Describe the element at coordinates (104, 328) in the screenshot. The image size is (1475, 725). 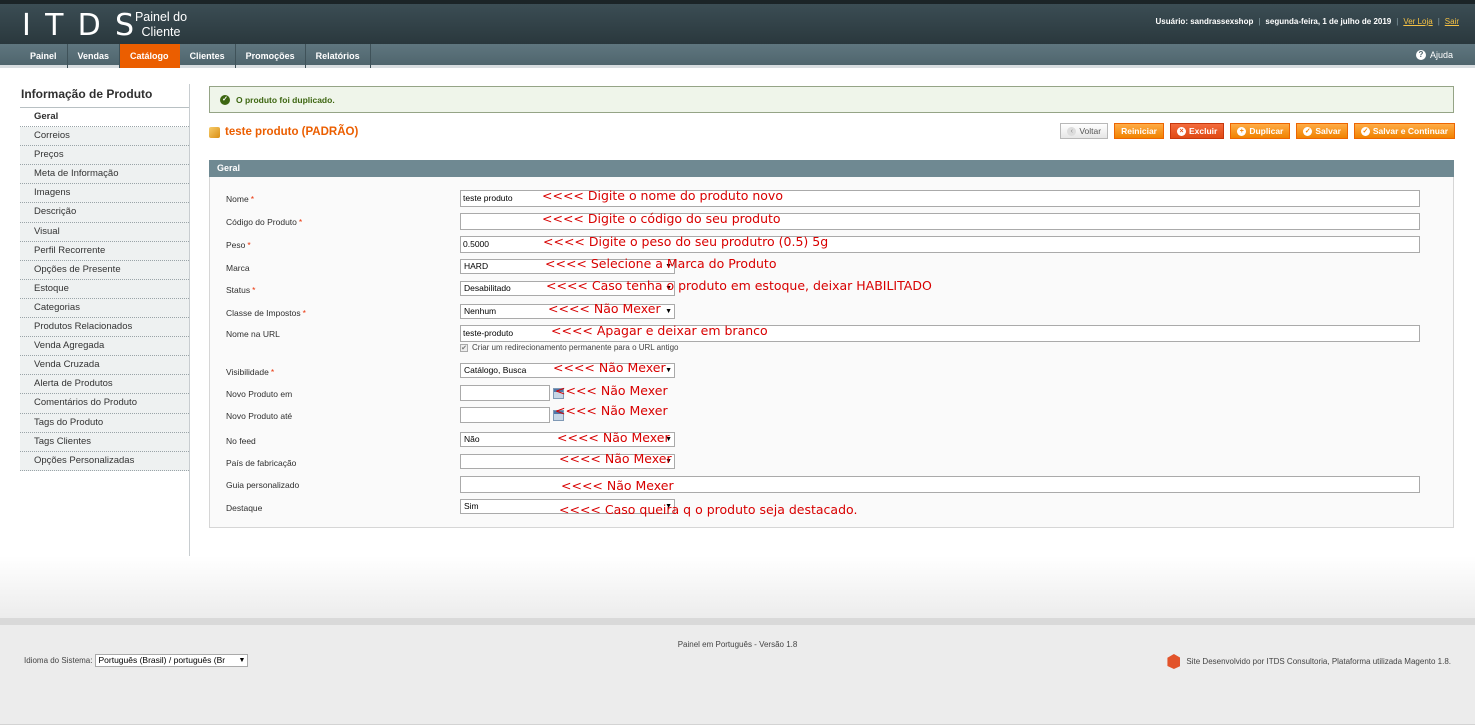
I see `tab-produtos-relacionados: Produtos Relacionados` at that location.